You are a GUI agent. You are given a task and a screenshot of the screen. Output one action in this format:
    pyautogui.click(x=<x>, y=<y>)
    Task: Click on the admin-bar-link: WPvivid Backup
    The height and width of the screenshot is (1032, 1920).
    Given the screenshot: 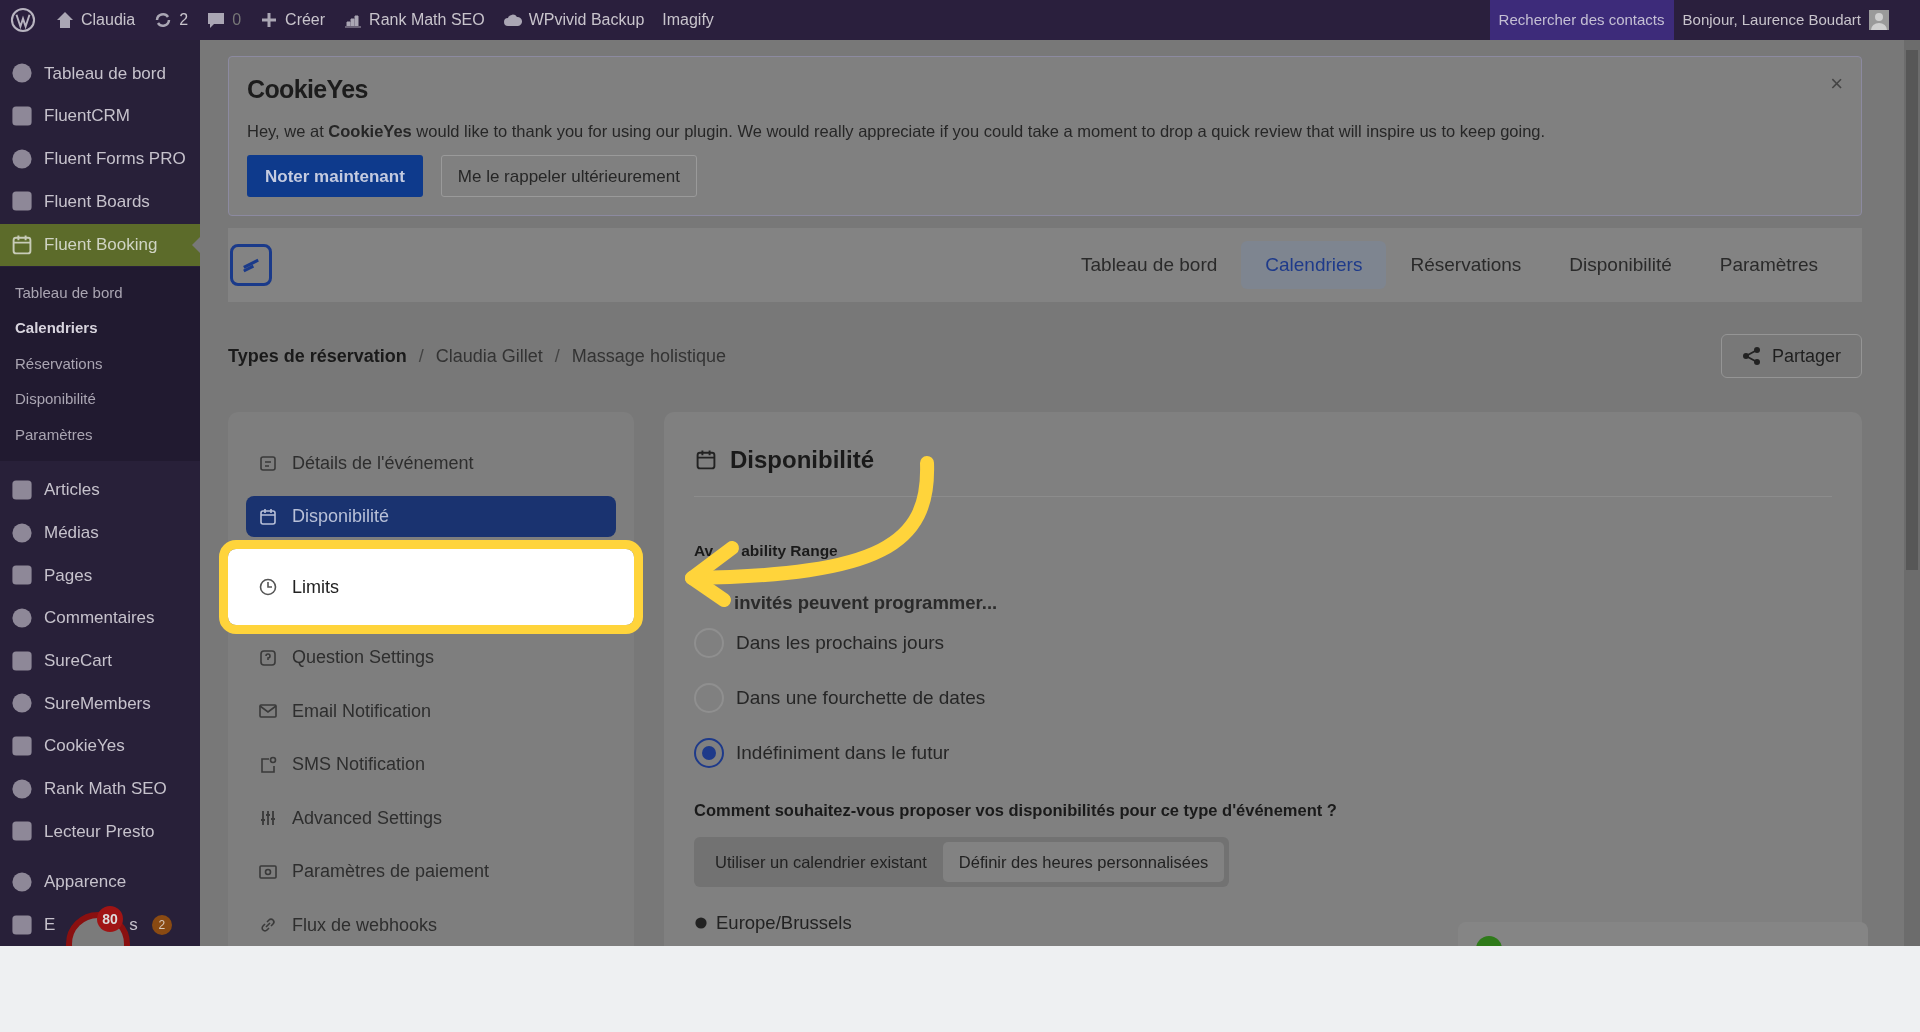 What is the action you would take?
    pyautogui.click(x=586, y=20)
    